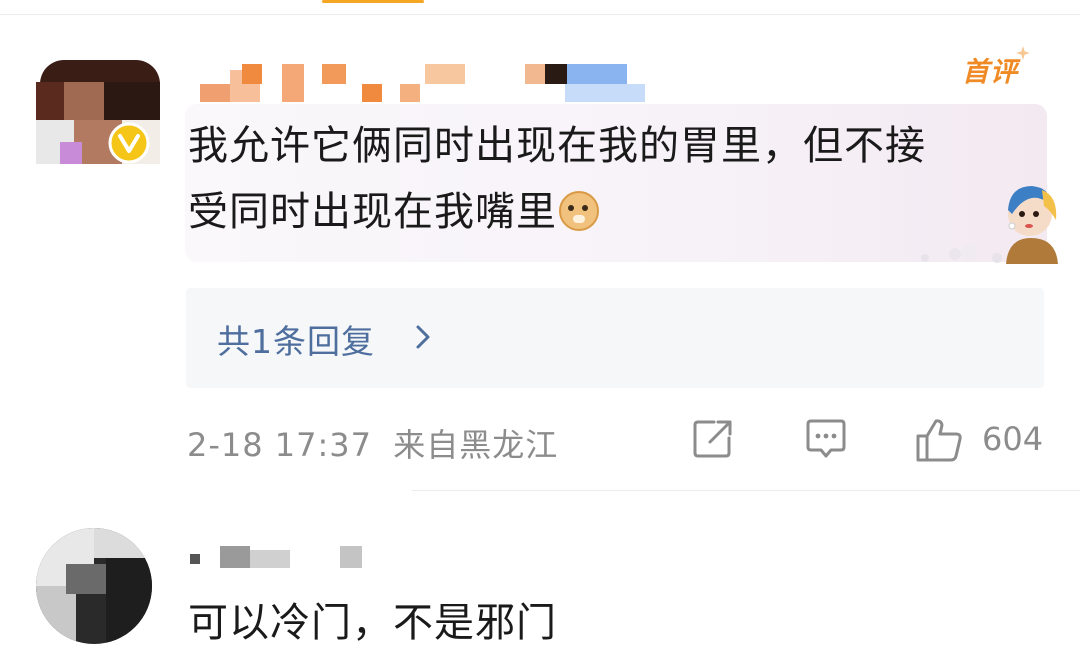  Describe the element at coordinates (826, 439) in the screenshot. I see `comment-icon` at that location.